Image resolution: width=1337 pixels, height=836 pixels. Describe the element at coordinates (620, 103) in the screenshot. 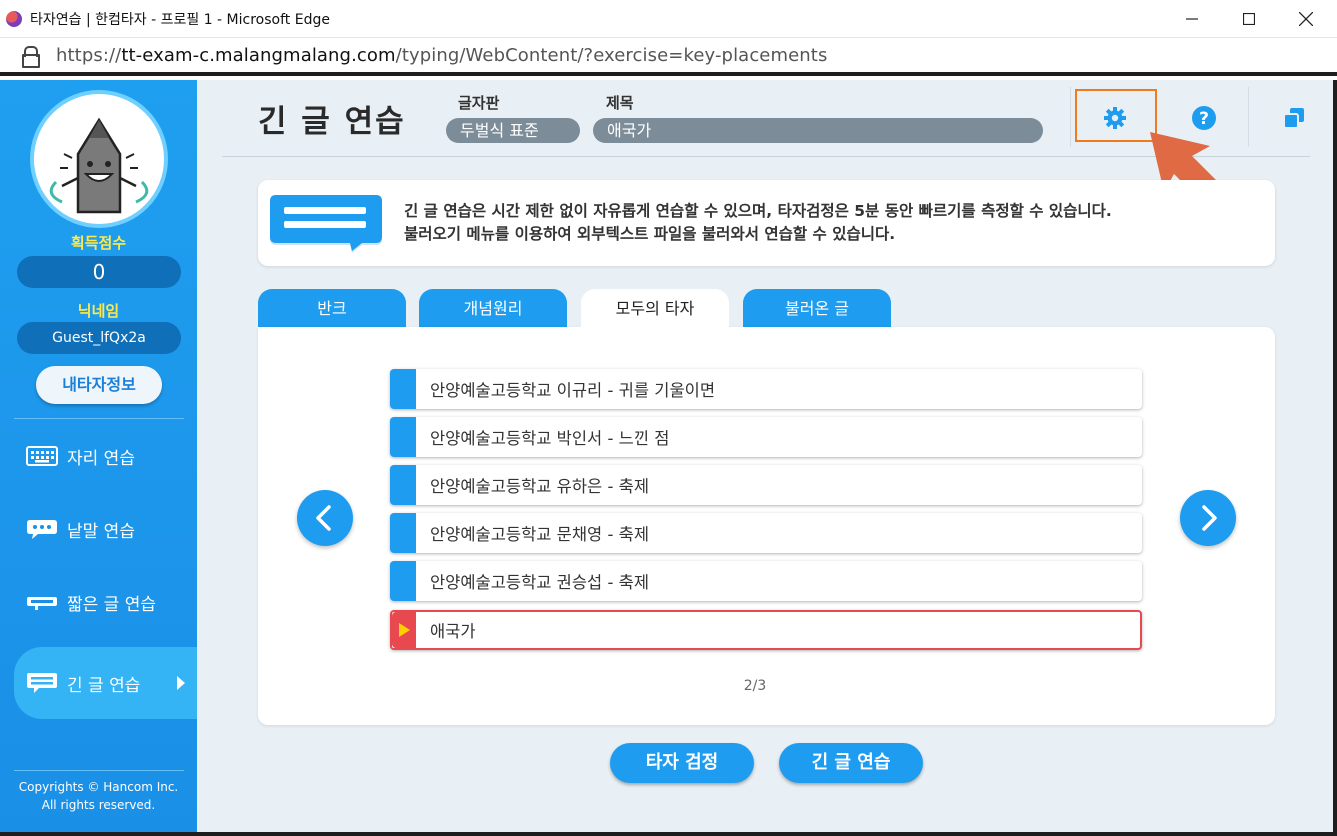

I see `subject-label: 제목` at that location.